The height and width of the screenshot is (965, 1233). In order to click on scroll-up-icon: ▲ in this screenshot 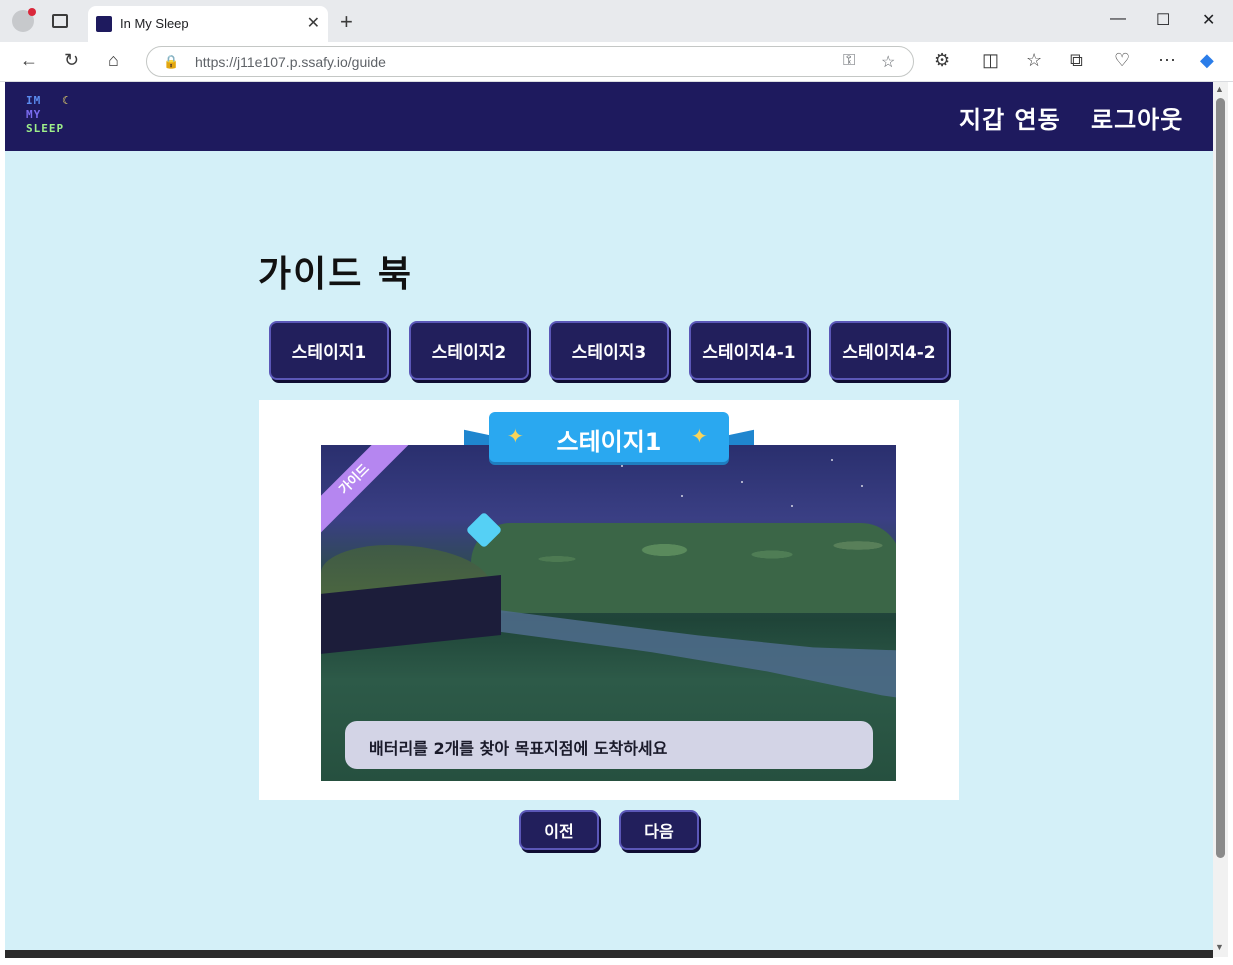, I will do `click(1219, 89)`.